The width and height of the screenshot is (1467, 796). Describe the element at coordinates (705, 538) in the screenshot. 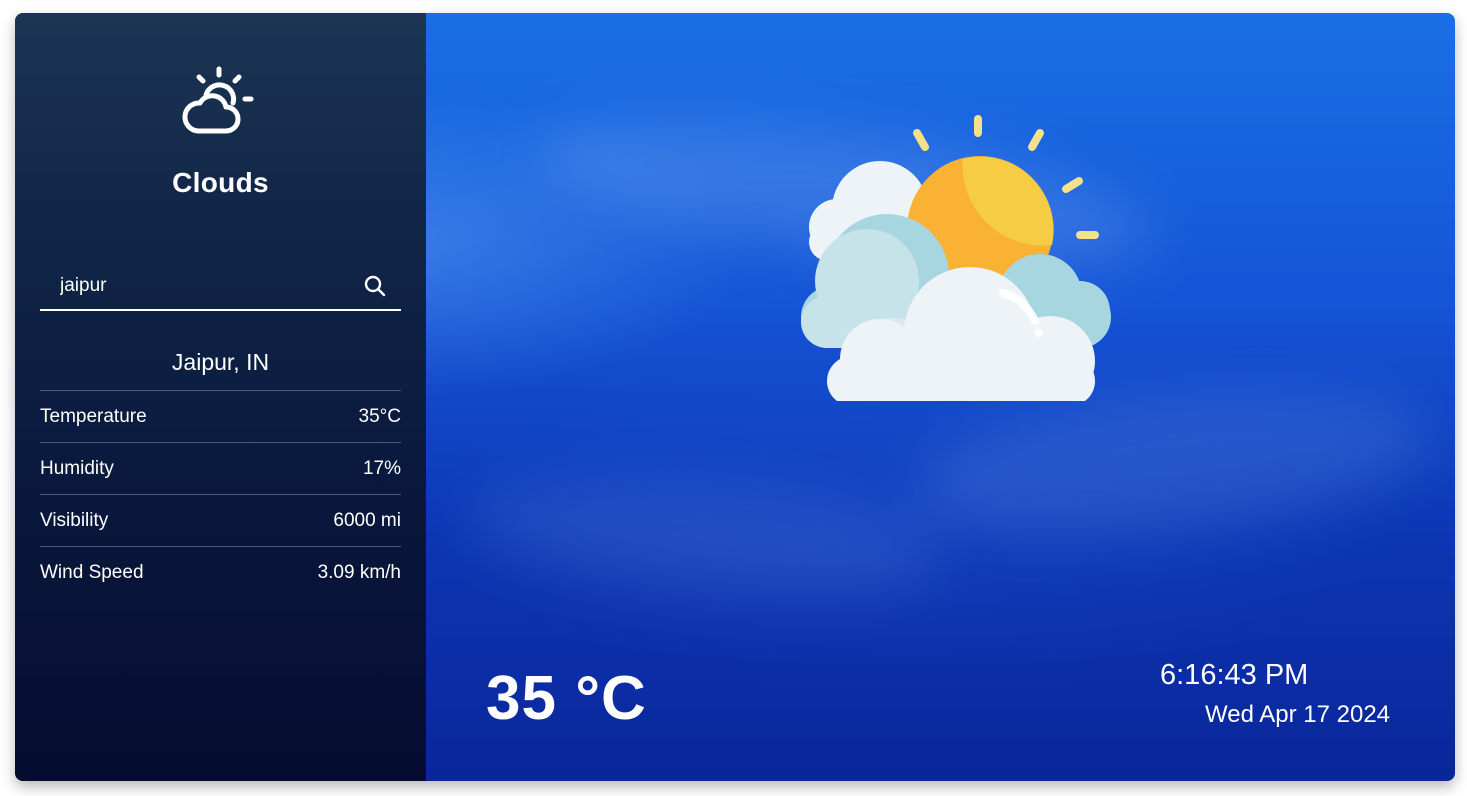

I see `sky-streak` at that location.